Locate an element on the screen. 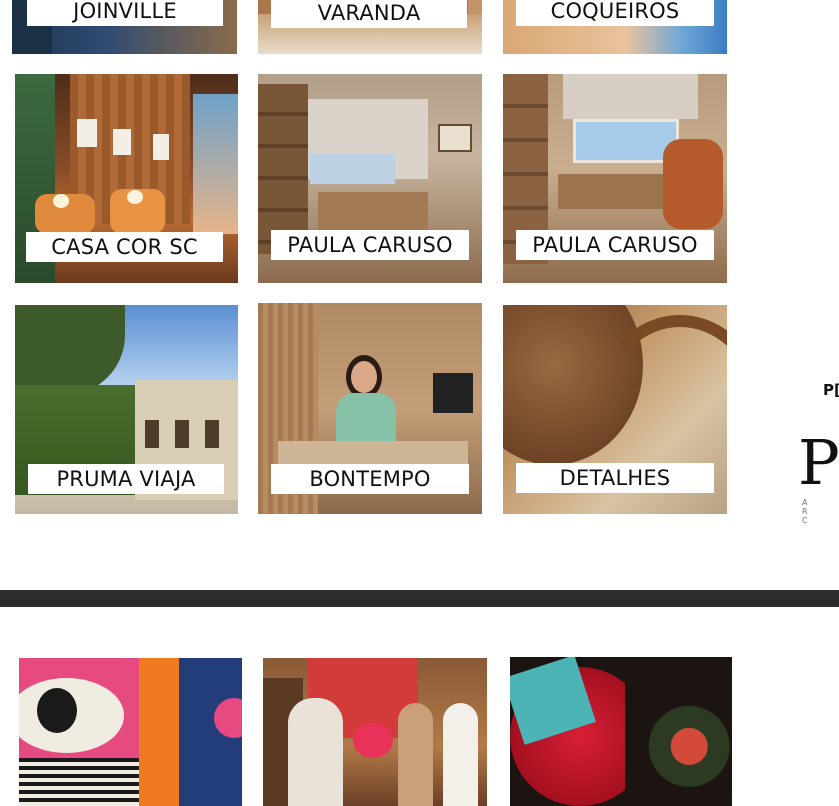  project-tile-joinville: JOINVILLE is located at coordinates (124, 27).